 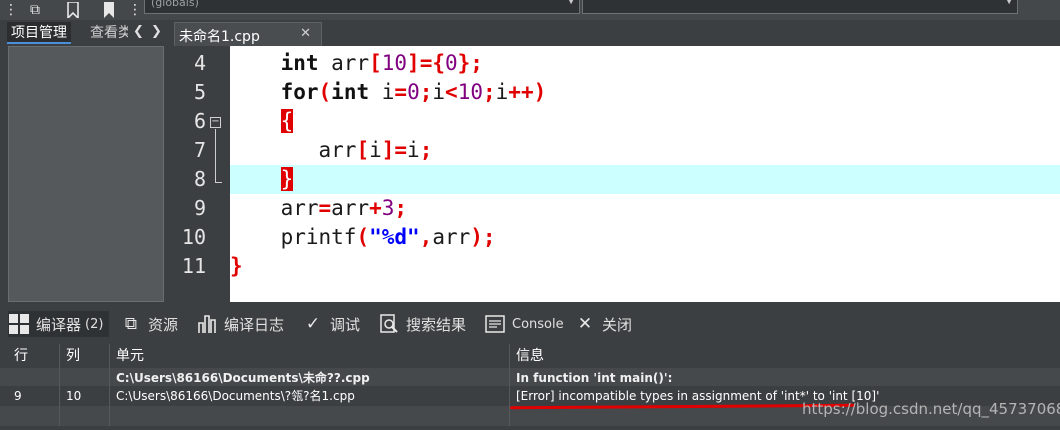 What do you see at coordinates (436, 324) in the screenshot?
I see `tab-search-results-label: 搜索结果` at bounding box center [436, 324].